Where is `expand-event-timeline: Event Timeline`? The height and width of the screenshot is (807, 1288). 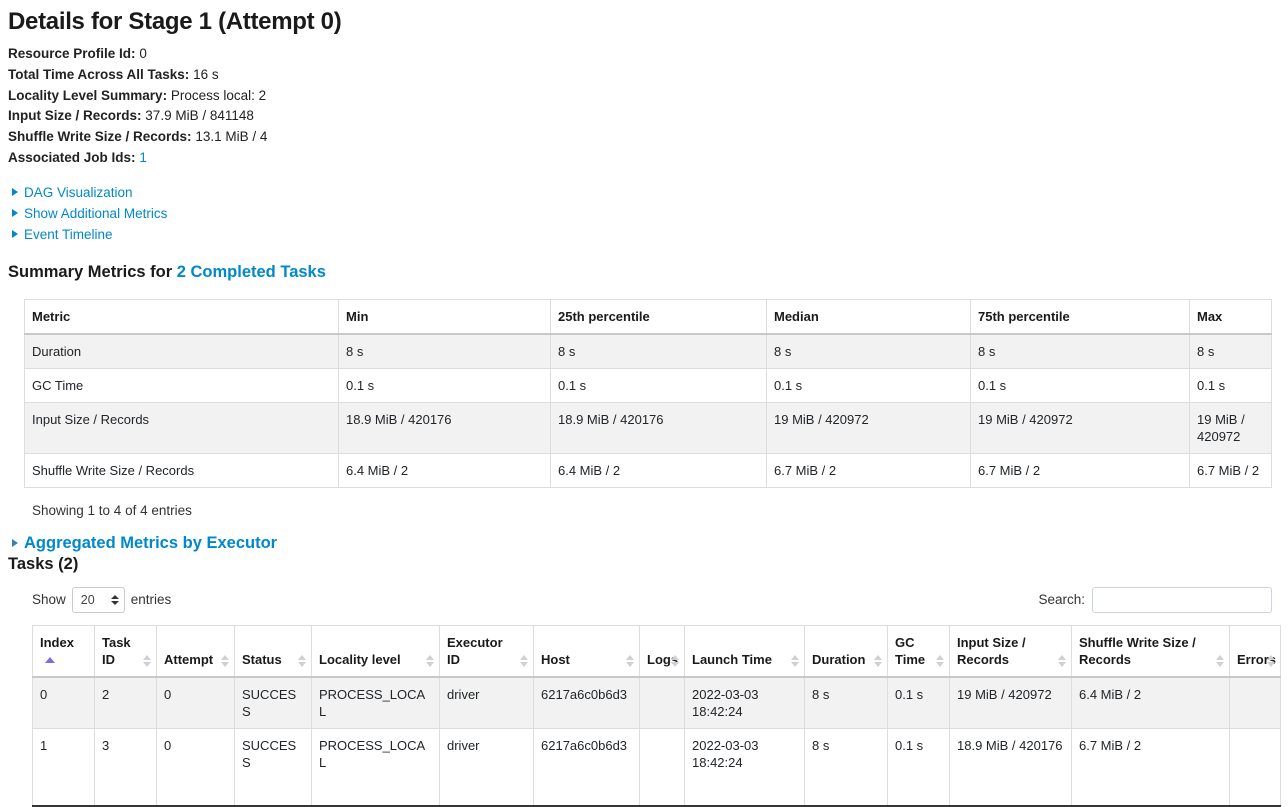 expand-event-timeline: Event Timeline is located at coordinates (644, 234).